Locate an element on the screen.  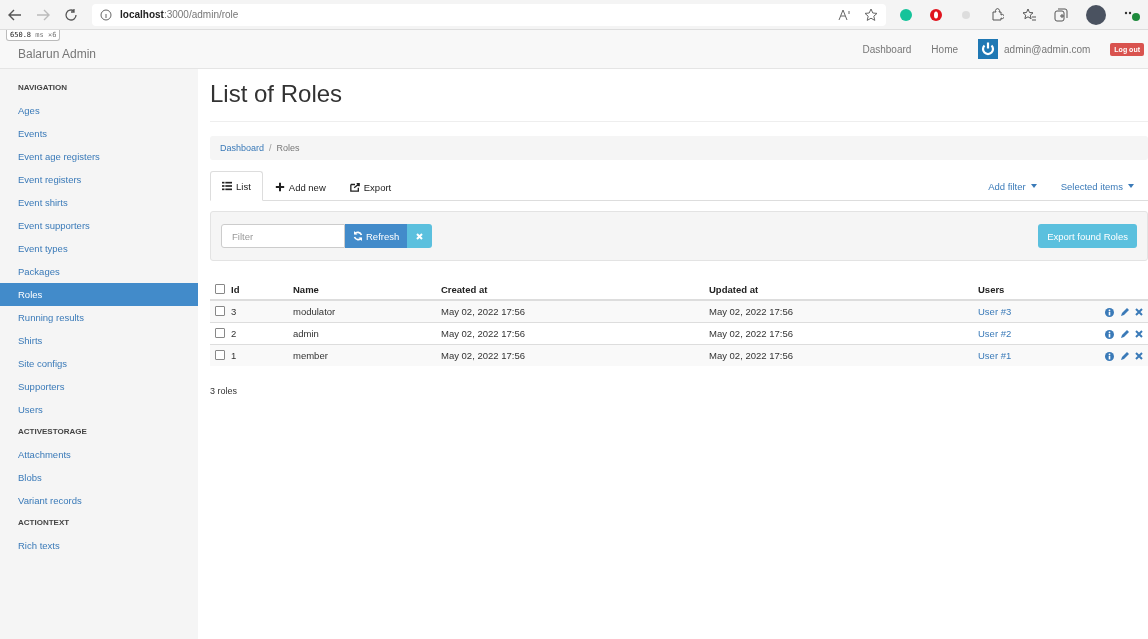
sidebar-item: Events is located at coordinates (99, 133).